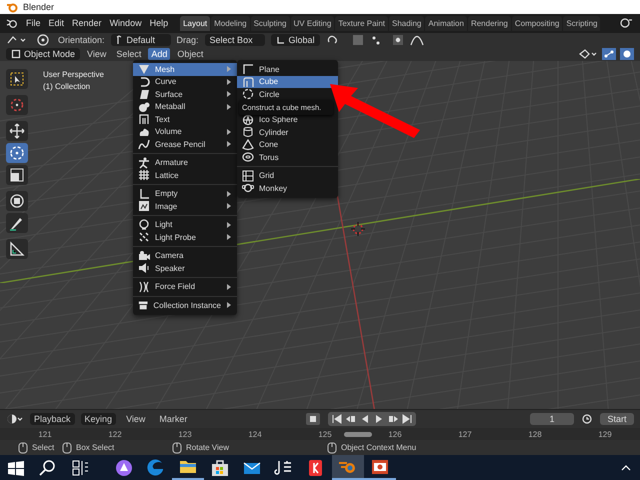 The height and width of the screenshot is (480, 640). Describe the element at coordinates (207, 447) in the screenshot. I see `status-hint: Rotate View` at that location.